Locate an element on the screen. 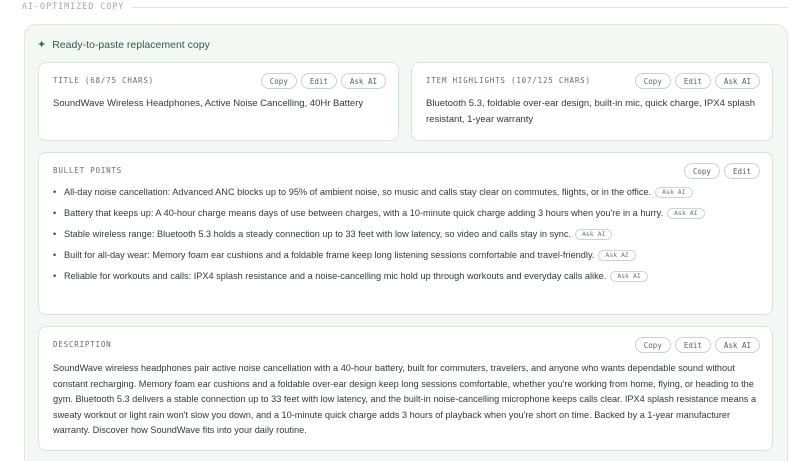  title-card-label: TITLE (68/75 CHARS) is located at coordinates (103, 80).